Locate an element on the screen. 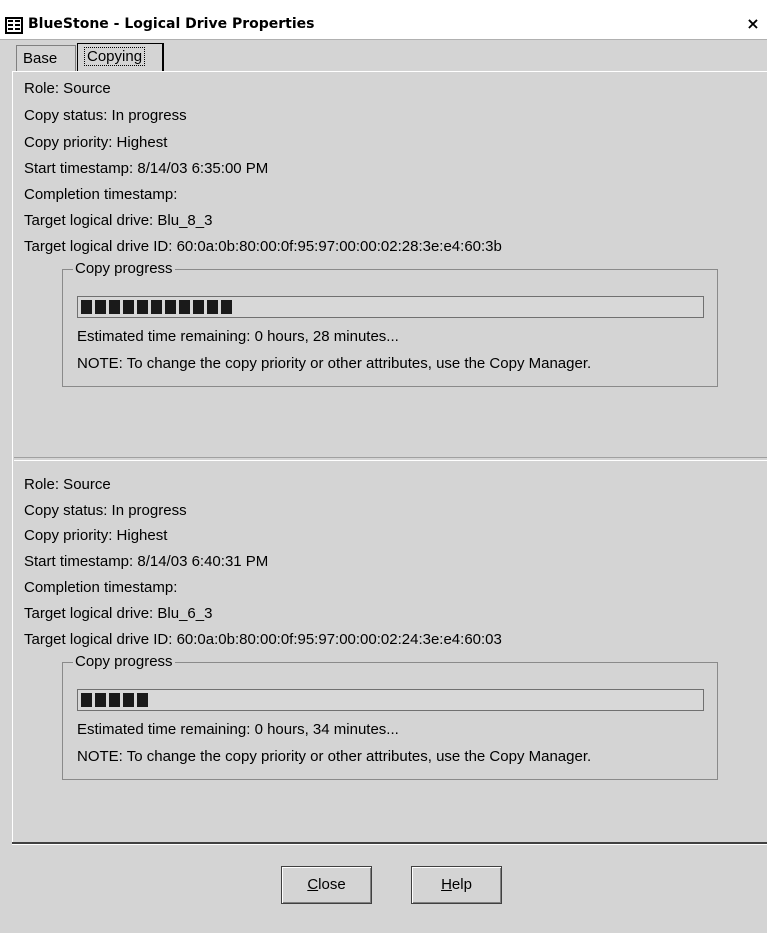 This screenshot has width=767, height=933. tab-base: Base is located at coordinates (46, 58).